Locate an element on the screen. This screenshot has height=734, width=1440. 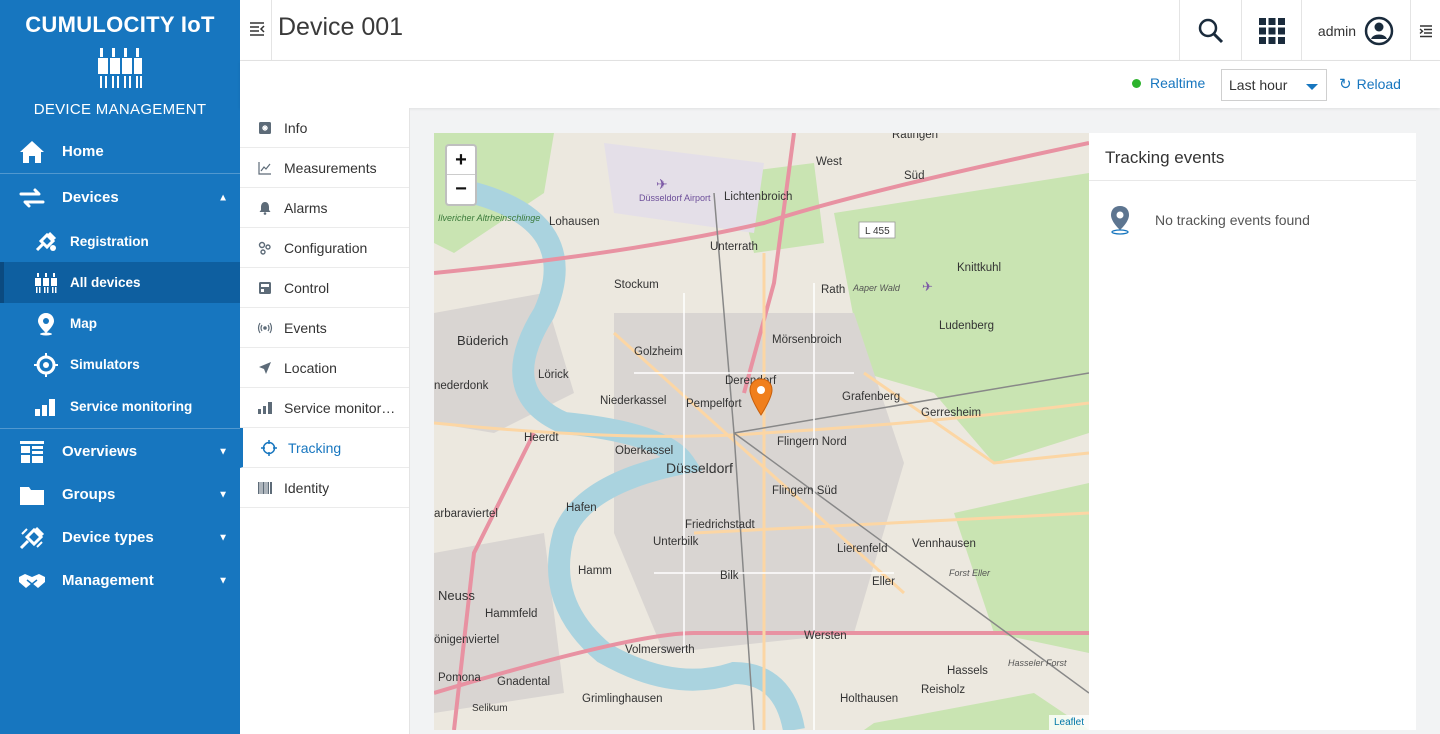
sidebar-item-all-devices: All devices is located at coordinates (120, 282).